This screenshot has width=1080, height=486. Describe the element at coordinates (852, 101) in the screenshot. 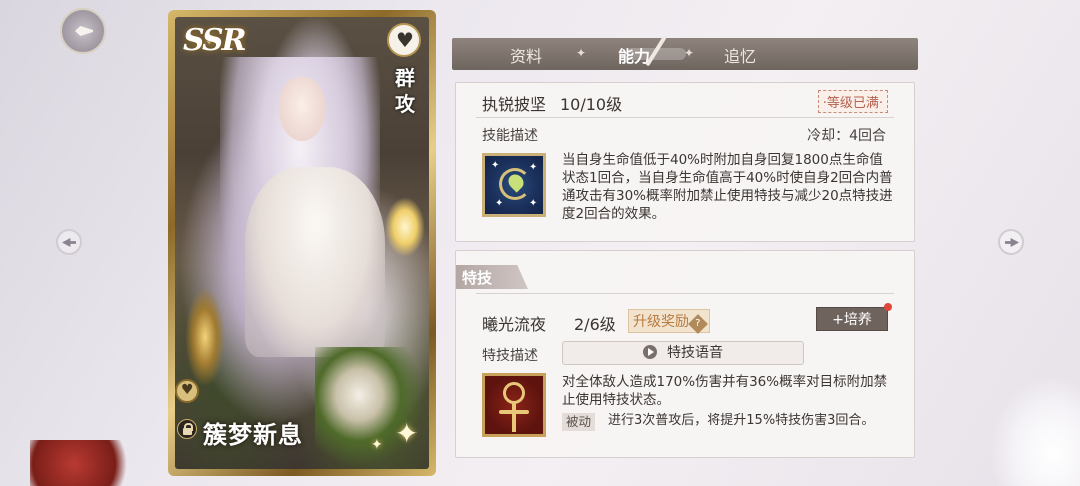

I see `max-level-badge: ·等级已满·` at that location.